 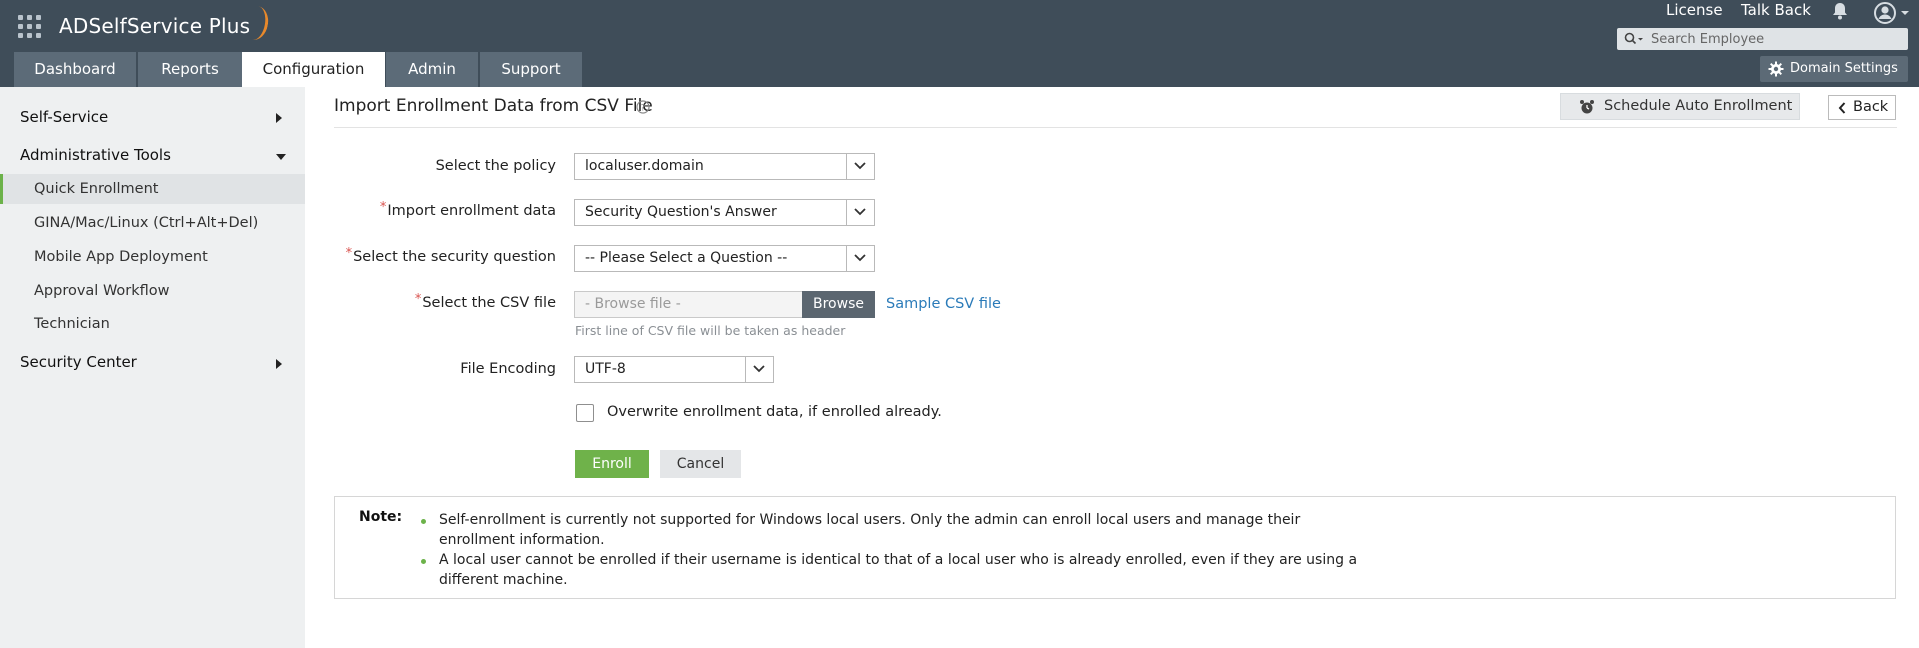 What do you see at coordinates (674, 369) in the screenshot?
I see `encoding-select: UTF-8` at bounding box center [674, 369].